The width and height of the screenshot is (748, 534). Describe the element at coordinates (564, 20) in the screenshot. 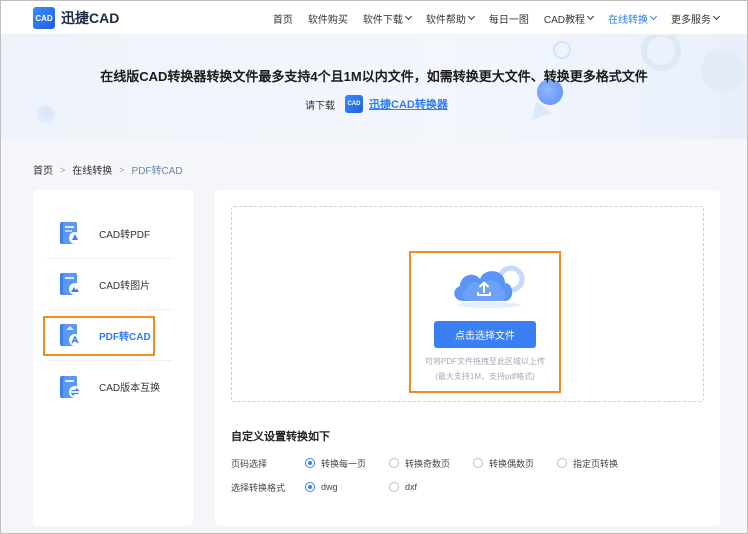

I see `nav-label: CAD教程` at that location.